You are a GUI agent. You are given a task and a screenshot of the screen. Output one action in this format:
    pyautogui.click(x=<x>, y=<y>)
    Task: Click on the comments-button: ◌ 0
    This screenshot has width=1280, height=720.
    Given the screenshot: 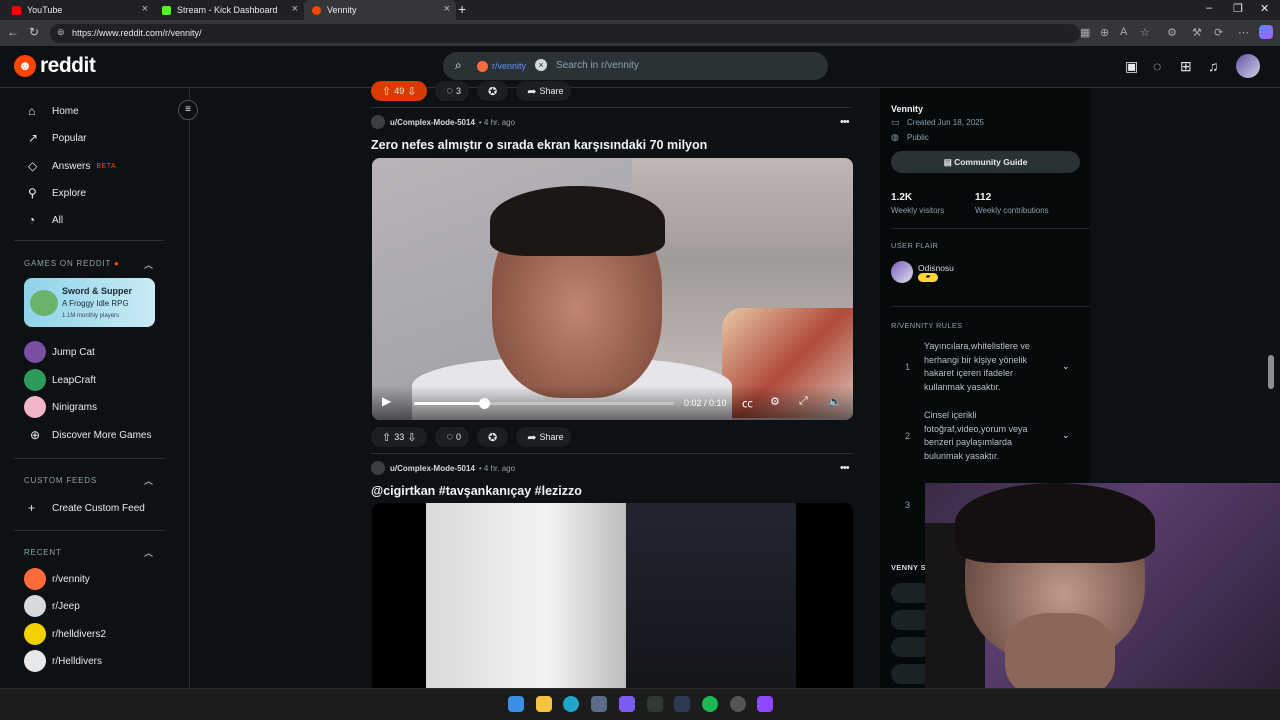 What is the action you would take?
    pyautogui.click(x=452, y=437)
    